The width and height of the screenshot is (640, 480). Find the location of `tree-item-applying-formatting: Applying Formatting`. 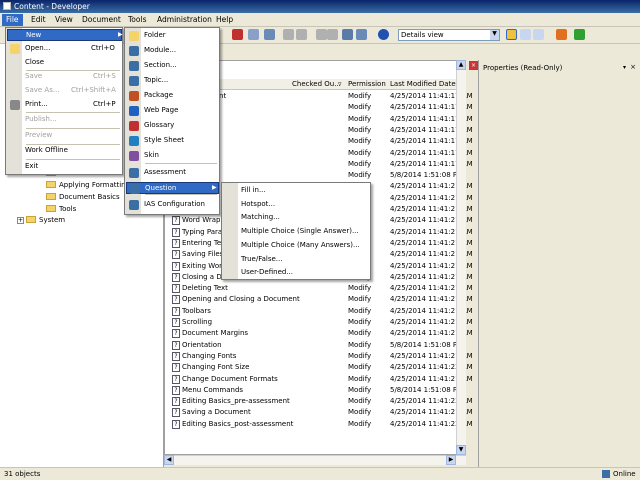

tree-item-applying-formatting: Applying Formatting is located at coordinates (88, 186).